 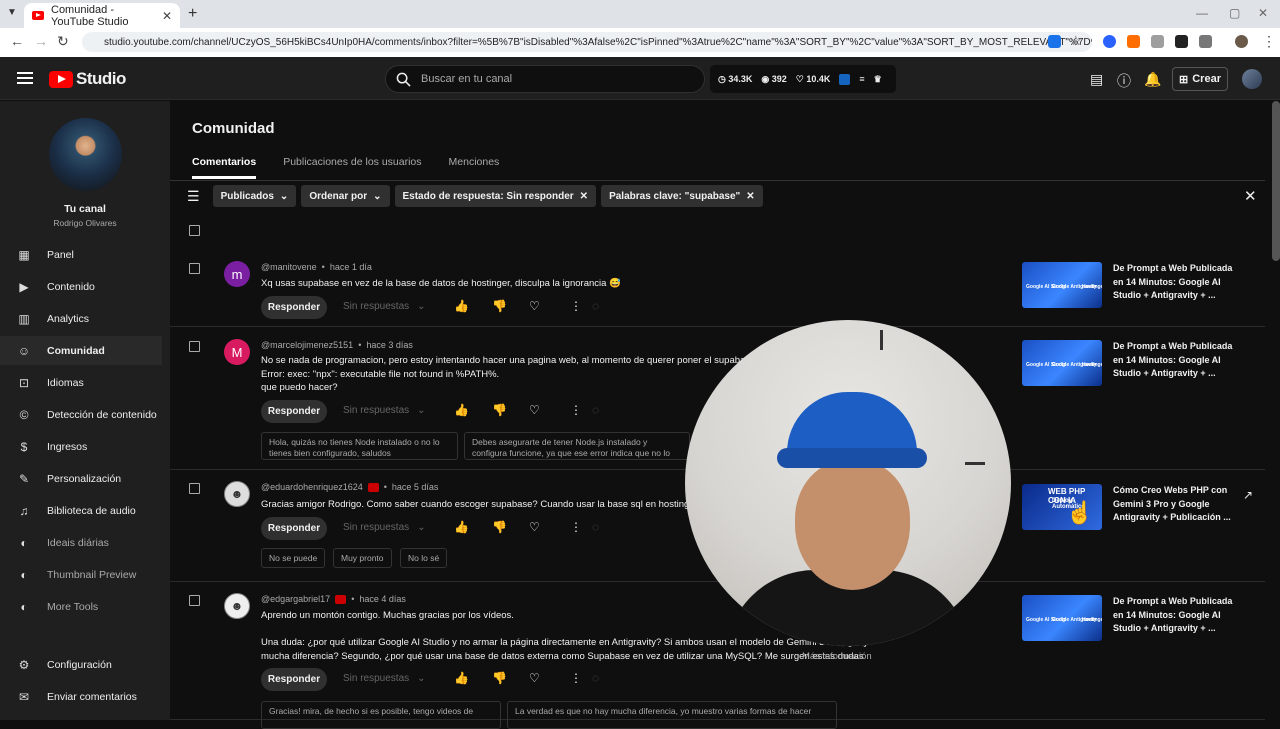 What do you see at coordinates (1241, 41) in the screenshot?
I see `profile-avatar-icon` at bounding box center [1241, 41].